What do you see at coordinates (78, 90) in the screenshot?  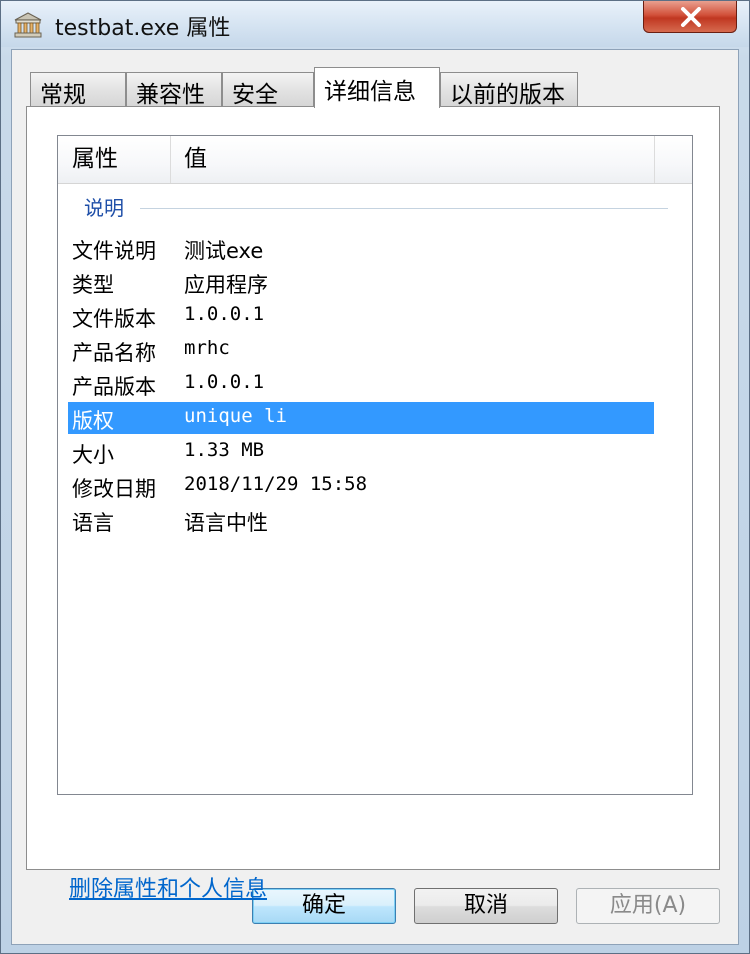 I see `tab-general: 常规` at bounding box center [78, 90].